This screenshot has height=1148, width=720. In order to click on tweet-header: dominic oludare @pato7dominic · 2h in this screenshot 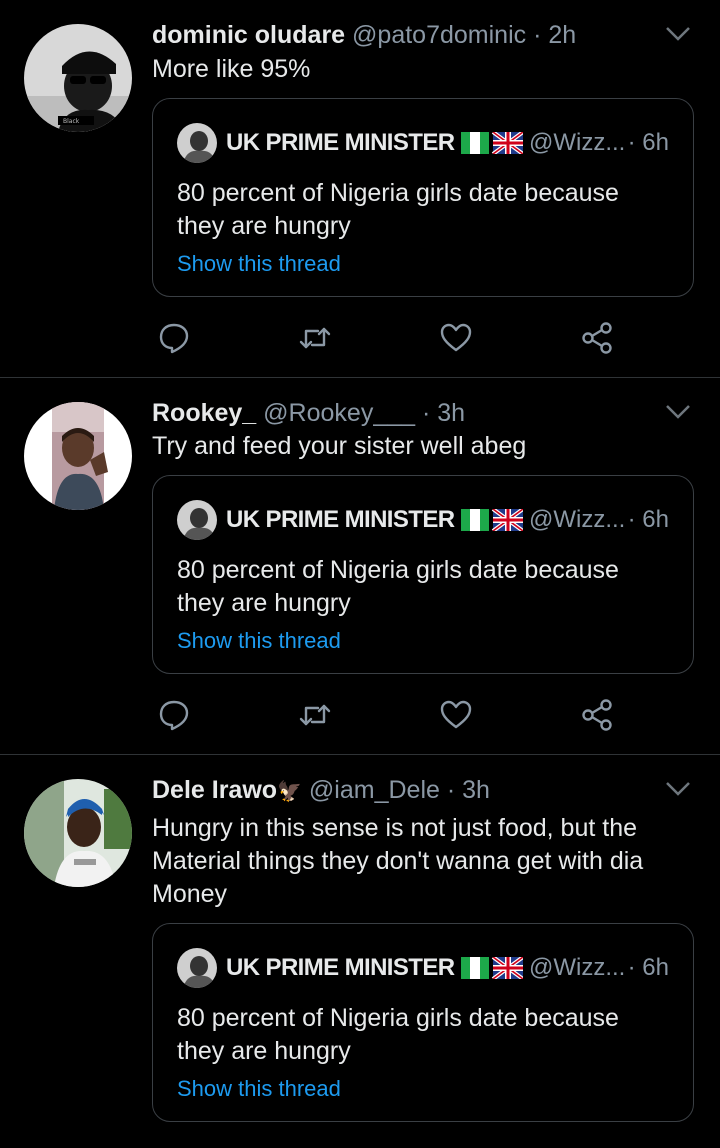, I will do `click(401, 35)`.